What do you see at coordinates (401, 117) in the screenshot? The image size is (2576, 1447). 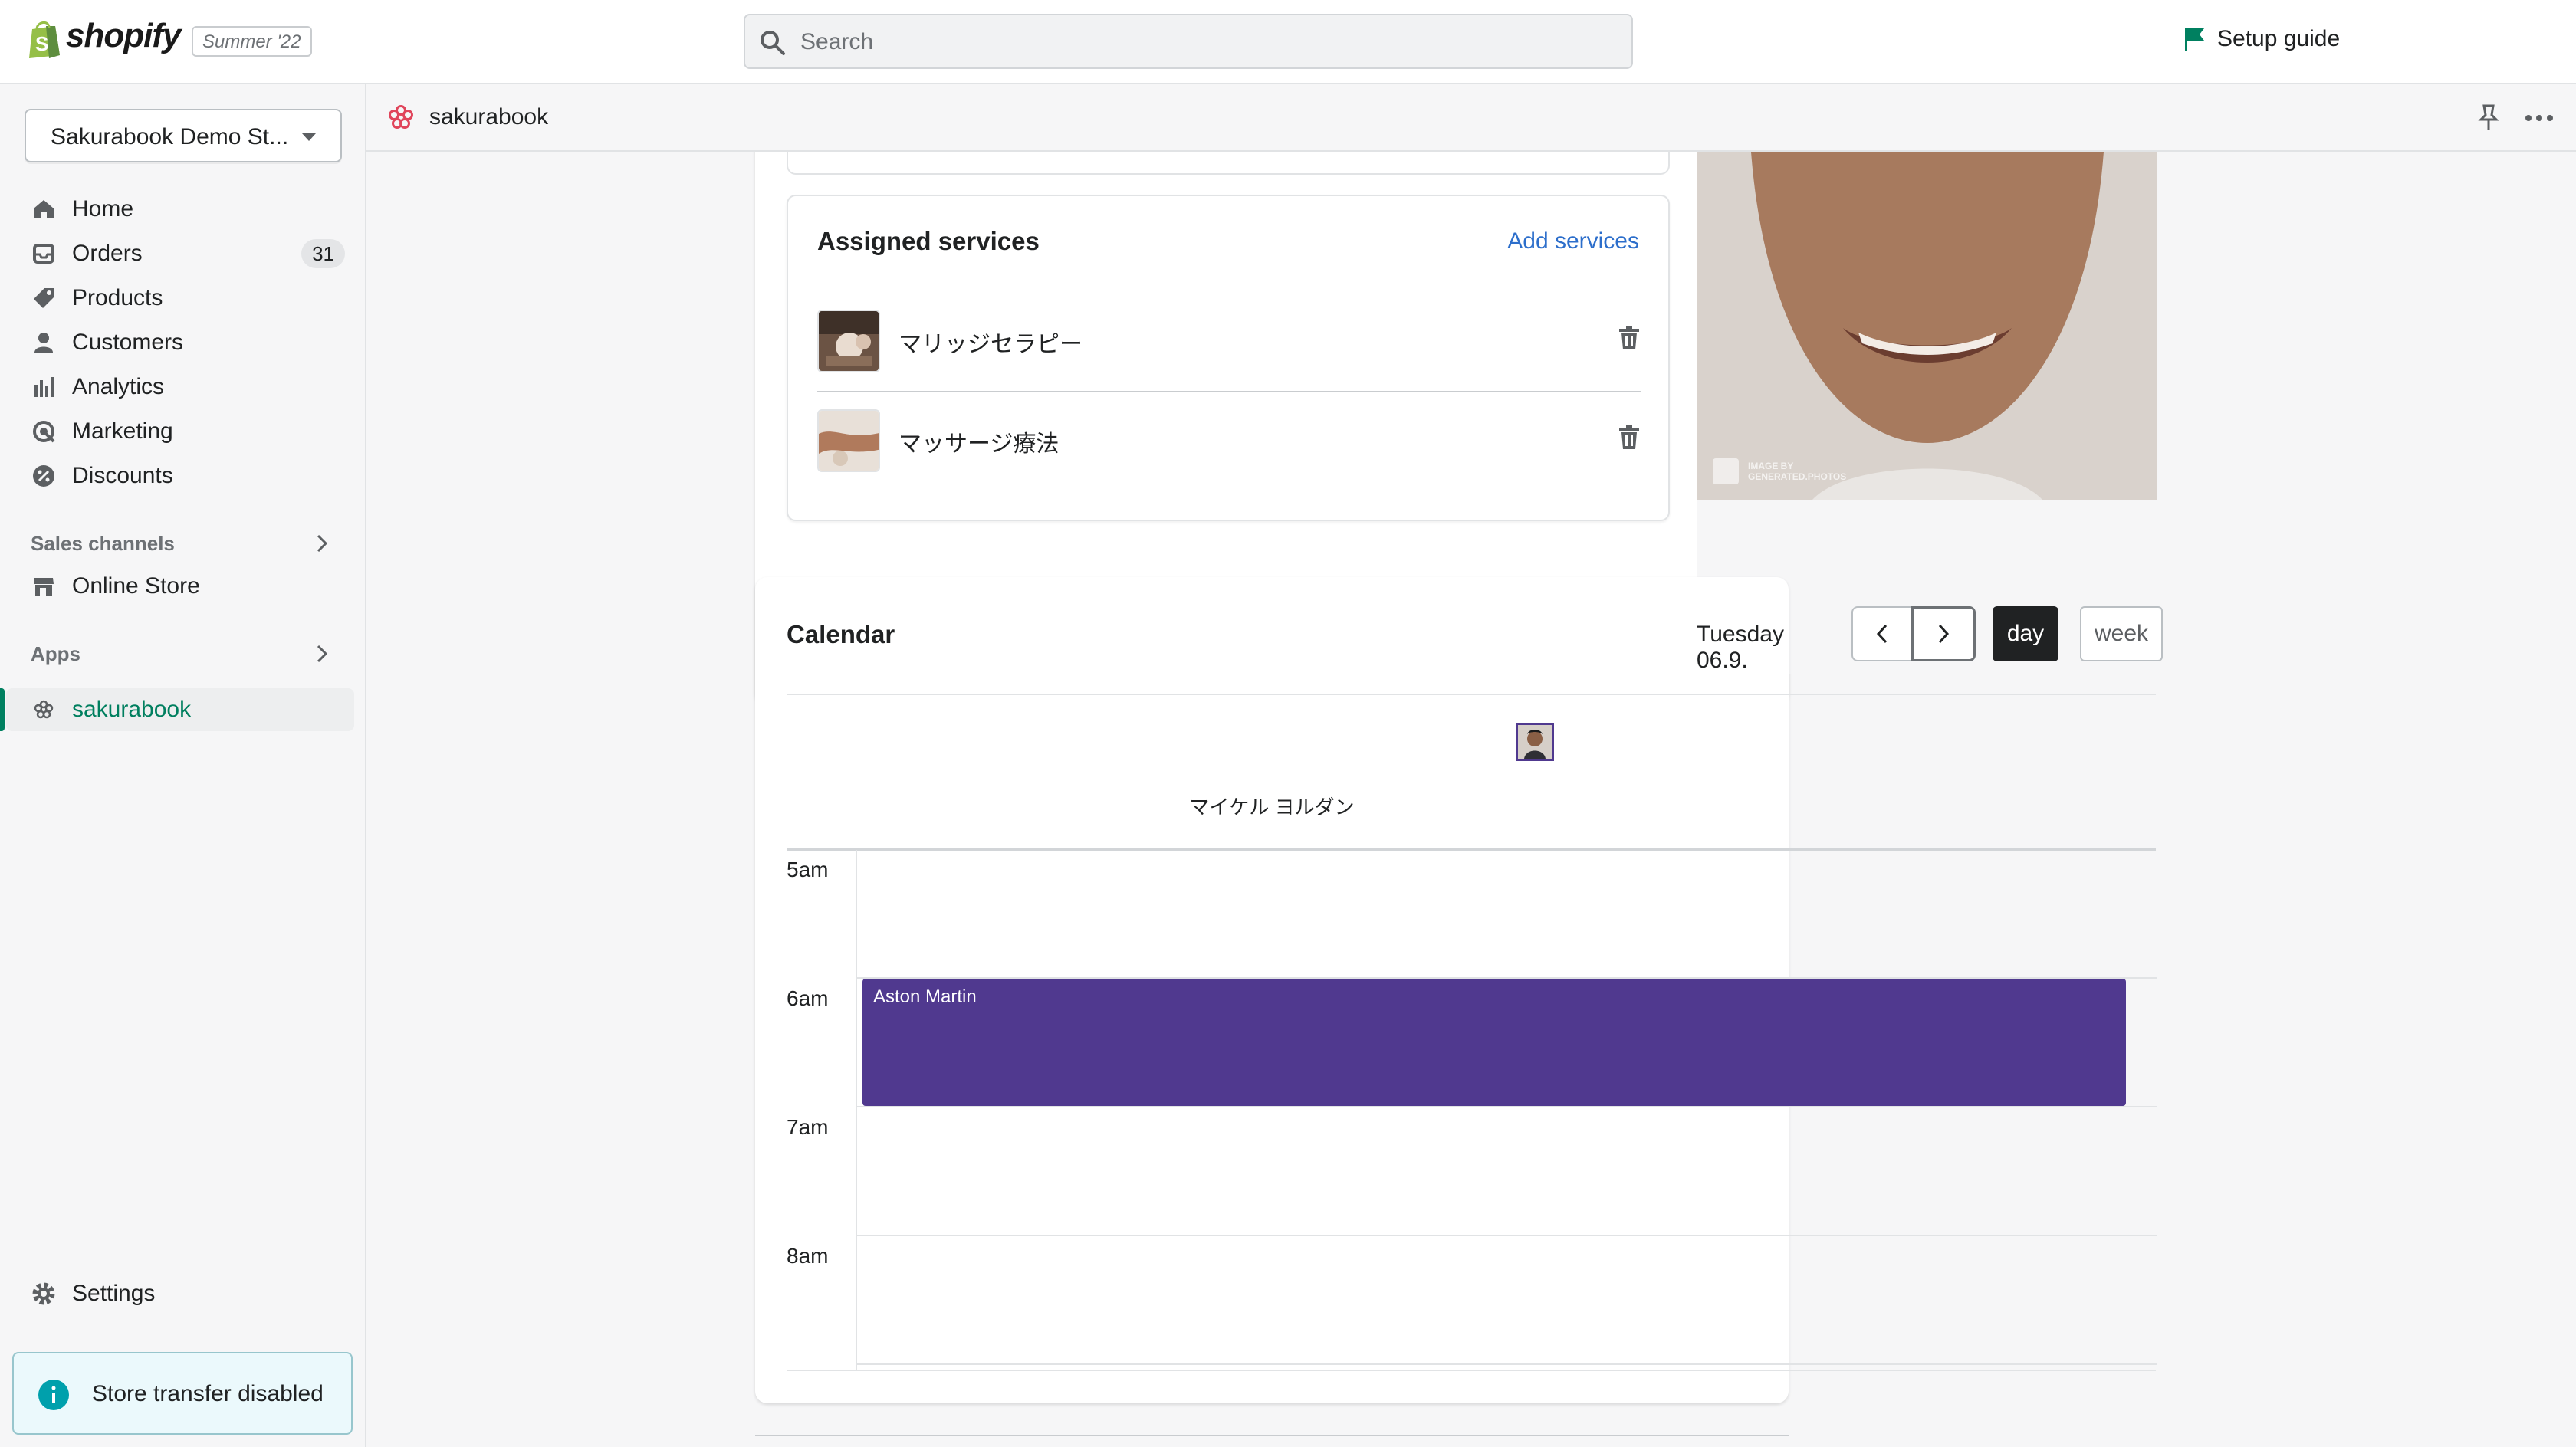 I see `sakurabook-logo-icon` at bounding box center [401, 117].